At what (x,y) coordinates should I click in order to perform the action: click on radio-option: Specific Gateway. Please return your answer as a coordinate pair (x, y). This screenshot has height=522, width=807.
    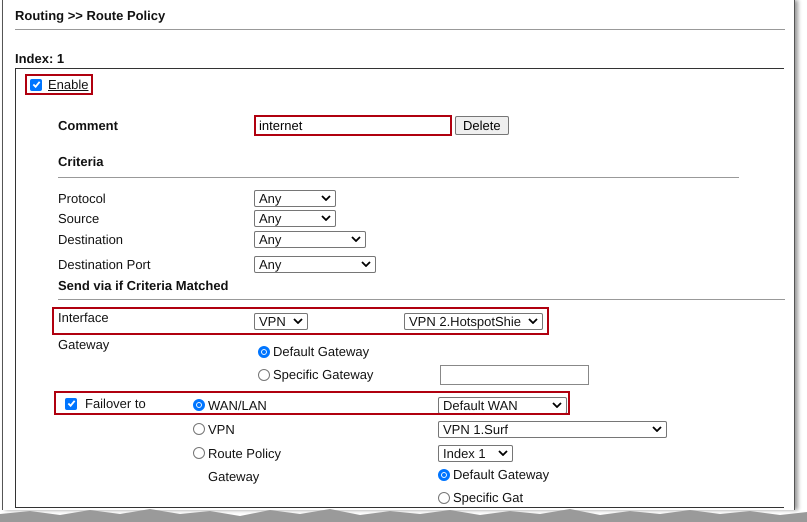
    Looking at the image, I should click on (316, 374).